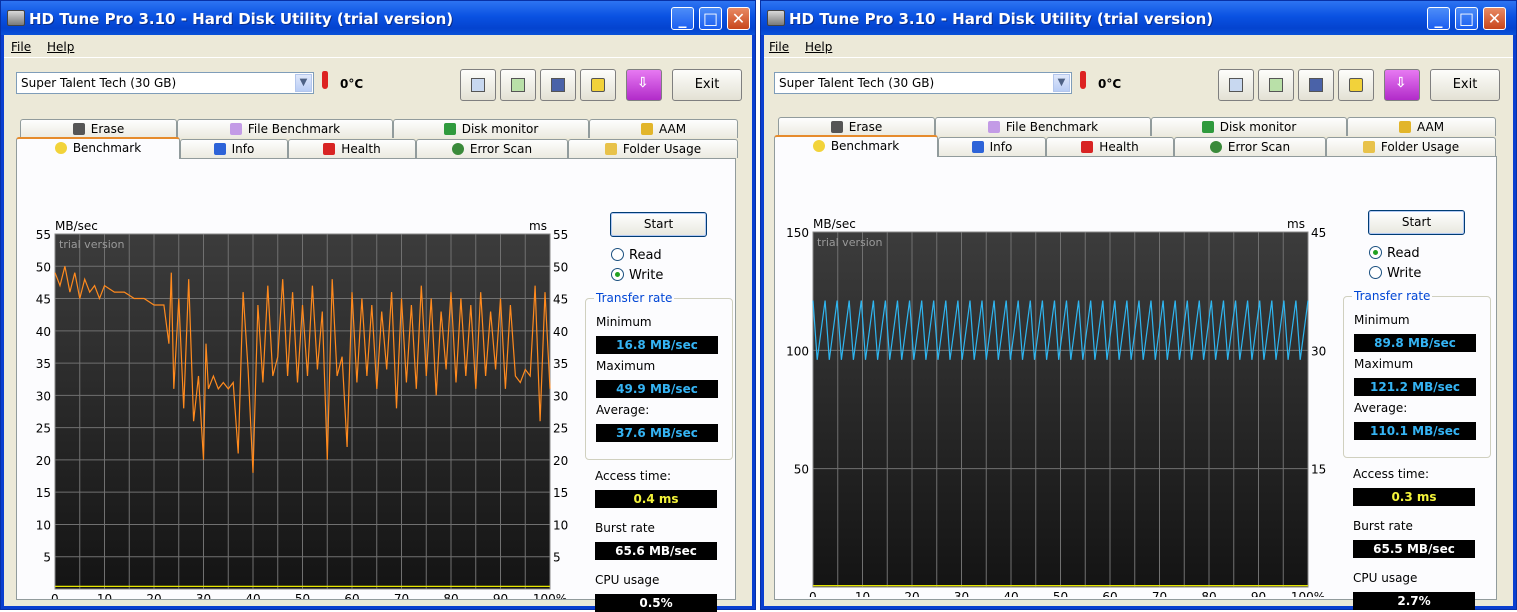 The image size is (1517, 612). I want to click on y-tick-label: 20, so click(43, 461).